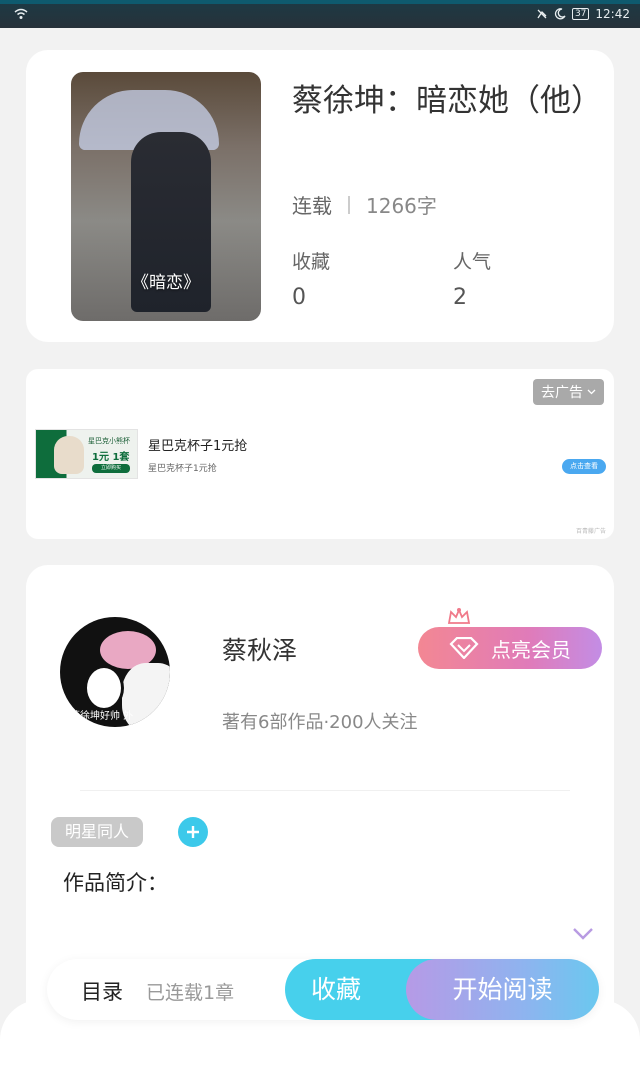 The image size is (640, 1066). What do you see at coordinates (21, 13) in the screenshot?
I see `wifi-icon` at bounding box center [21, 13].